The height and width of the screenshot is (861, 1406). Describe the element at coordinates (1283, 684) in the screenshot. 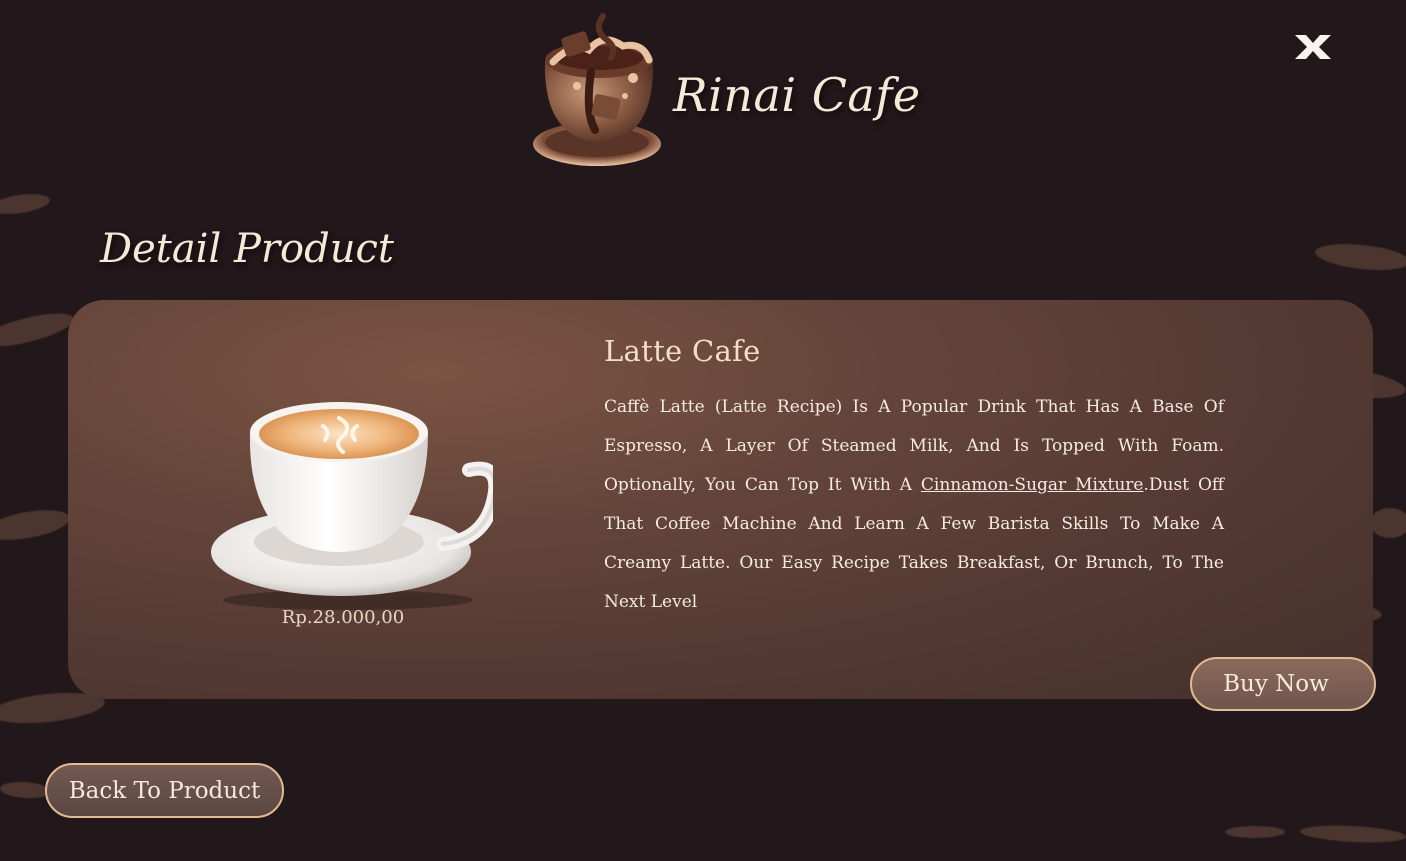

I see `buy-now-button: Buy Now` at that location.